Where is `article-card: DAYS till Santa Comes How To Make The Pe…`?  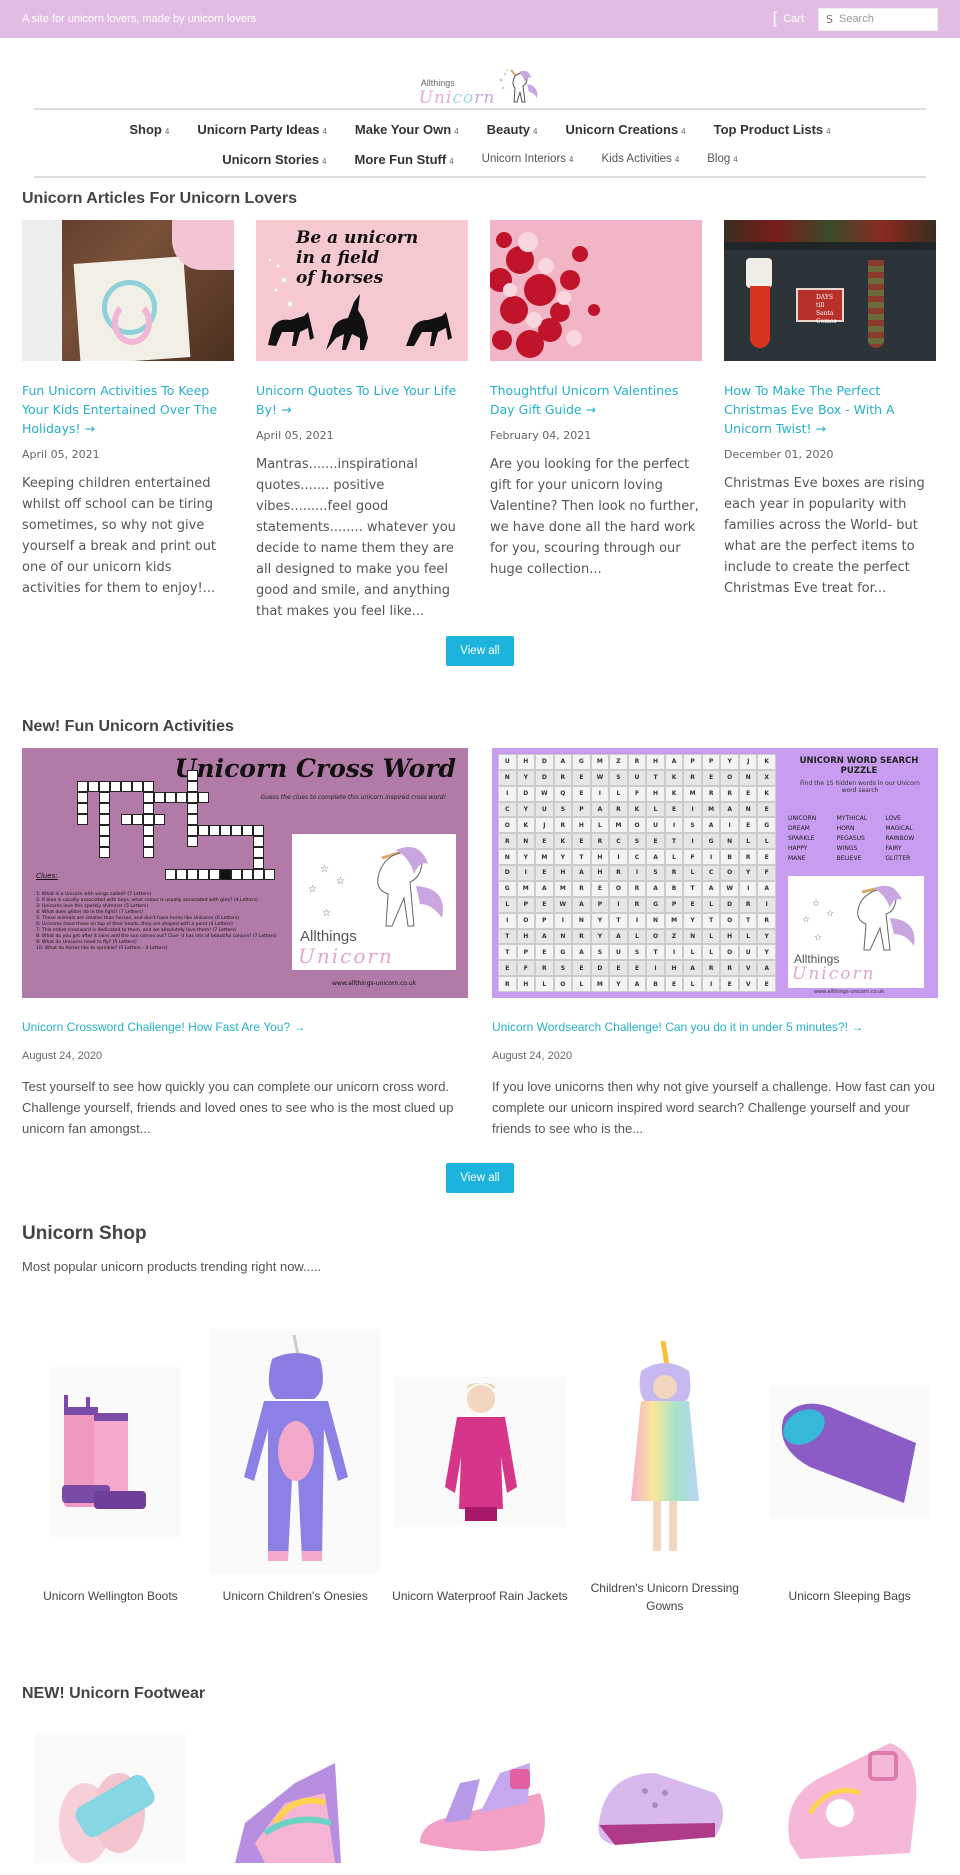 article-card: DAYS till Santa Comes How To Make The Pe… is located at coordinates (830, 421).